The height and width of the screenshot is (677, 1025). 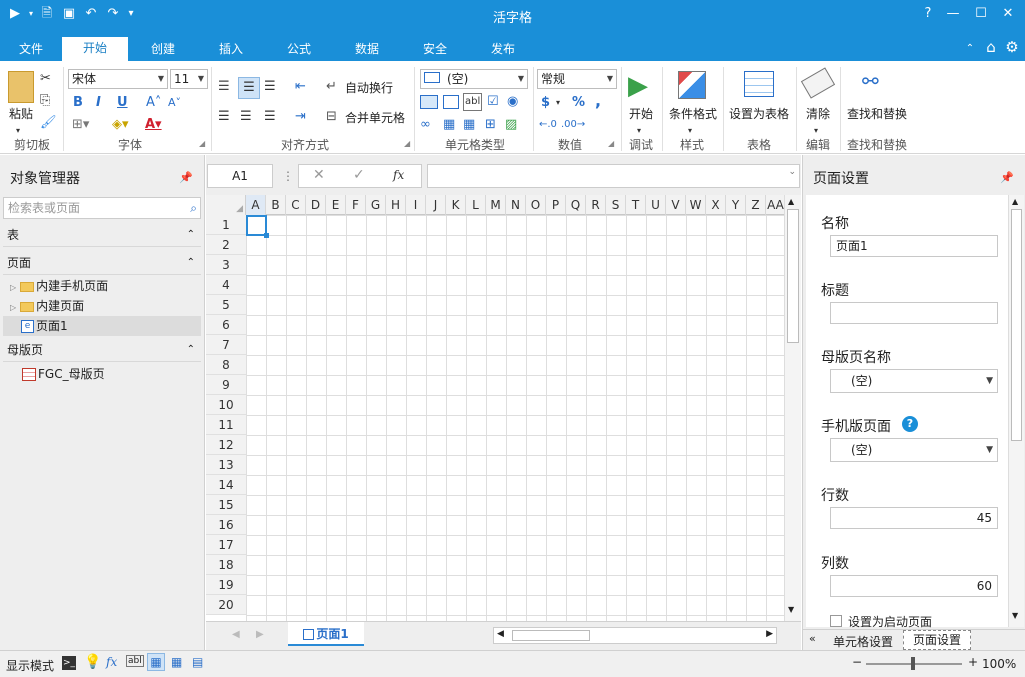 What do you see at coordinates (226, 265) in the screenshot?
I see `row-header: 3` at bounding box center [226, 265].